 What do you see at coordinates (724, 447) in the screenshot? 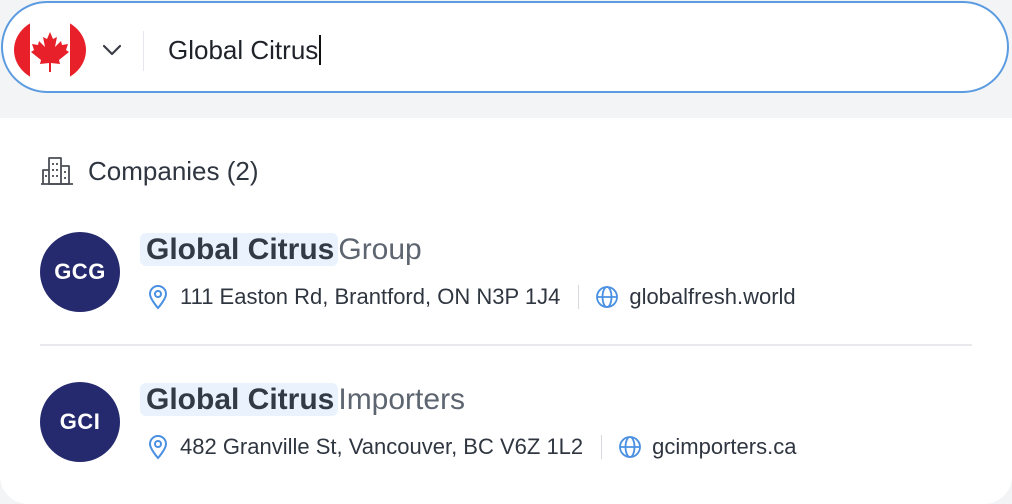
I see `company-website-link: gcimporters.ca` at bounding box center [724, 447].